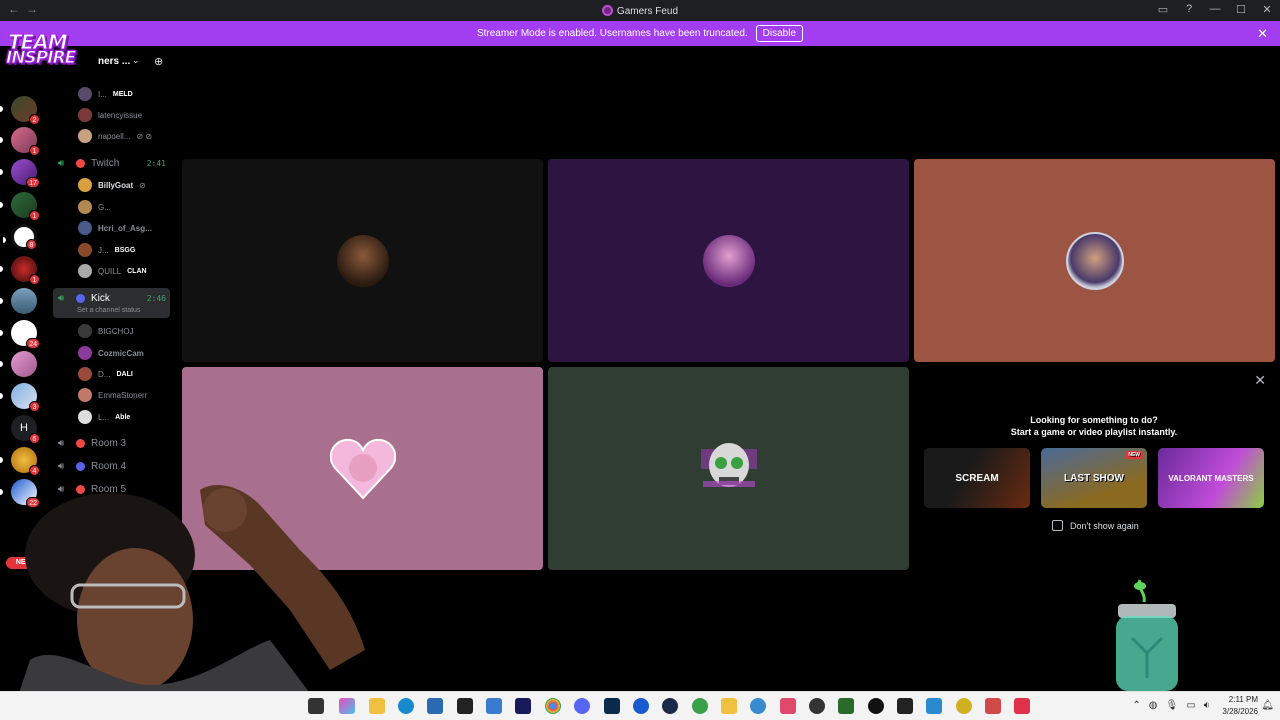  I want to click on disable-button: Disable, so click(779, 33).